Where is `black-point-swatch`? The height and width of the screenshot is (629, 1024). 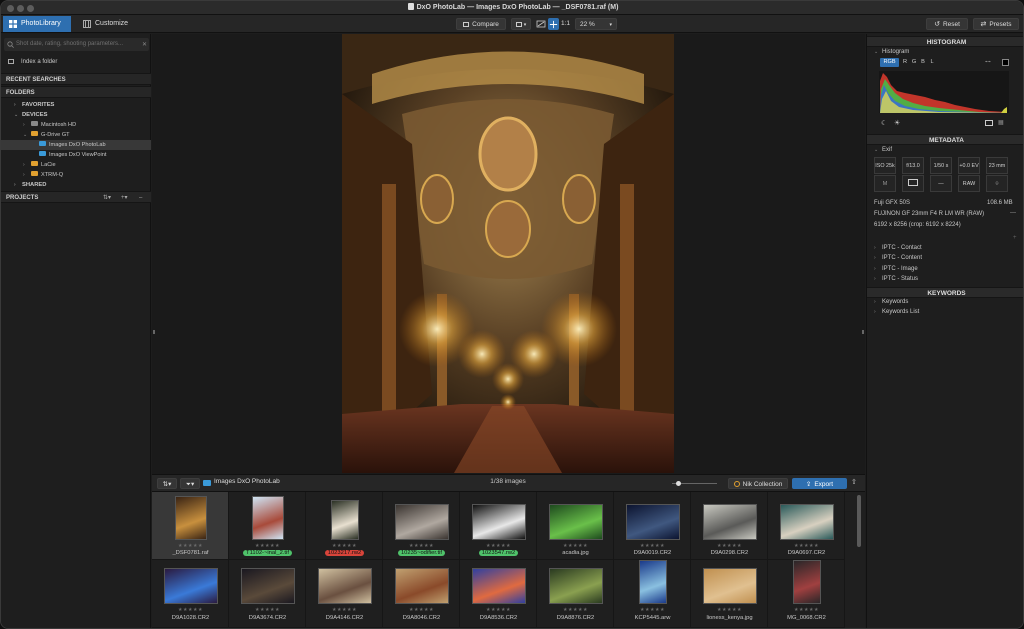 black-point-swatch is located at coordinates (1005, 62).